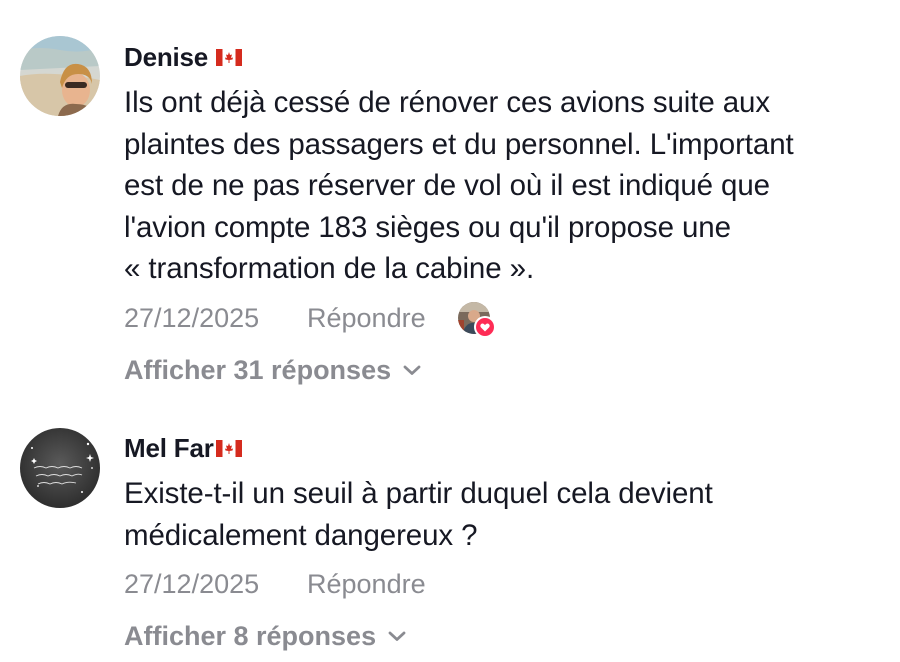 The image size is (900, 662). I want to click on view-replies-row: Afficher 31 réponses, so click(507, 370).